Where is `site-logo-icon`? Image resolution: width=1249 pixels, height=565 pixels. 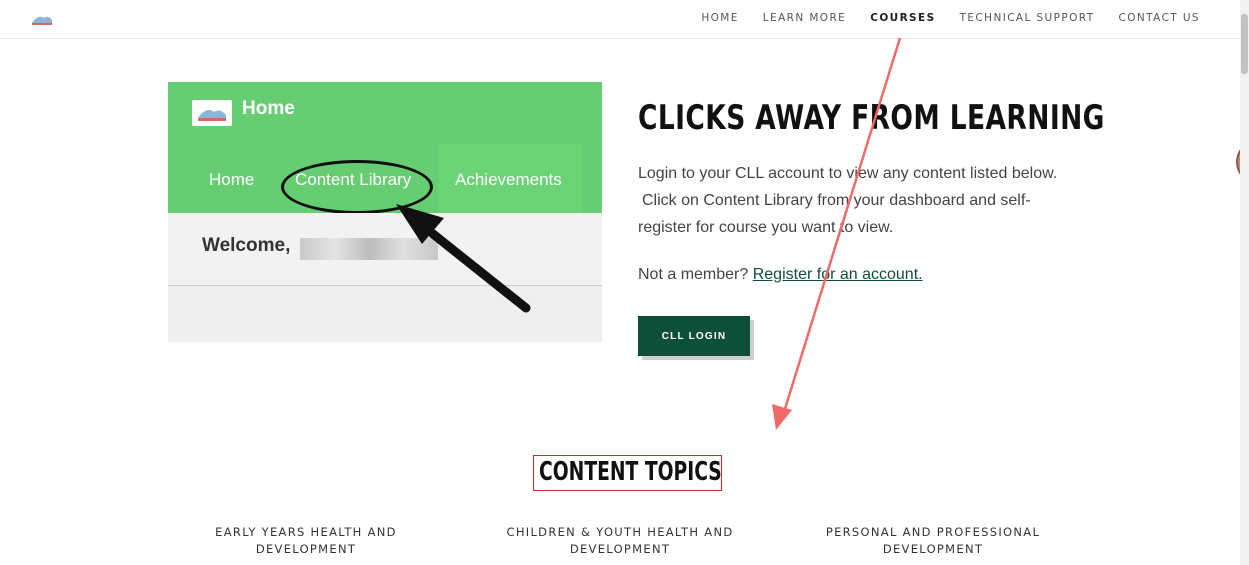
site-logo-icon is located at coordinates (42, 19).